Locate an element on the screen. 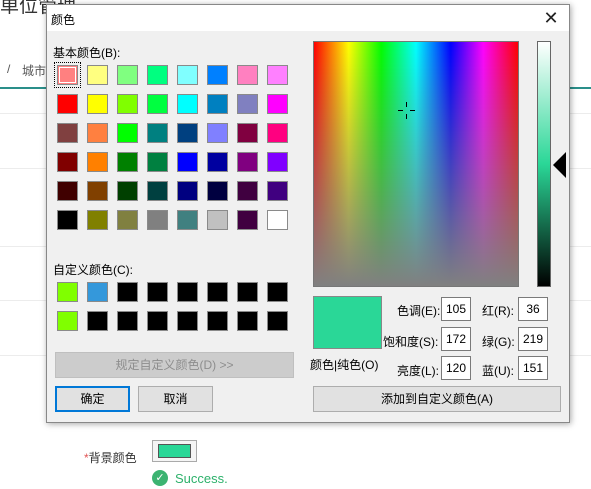 This screenshot has height=489, width=591. blue-input: 151 is located at coordinates (533, 368).